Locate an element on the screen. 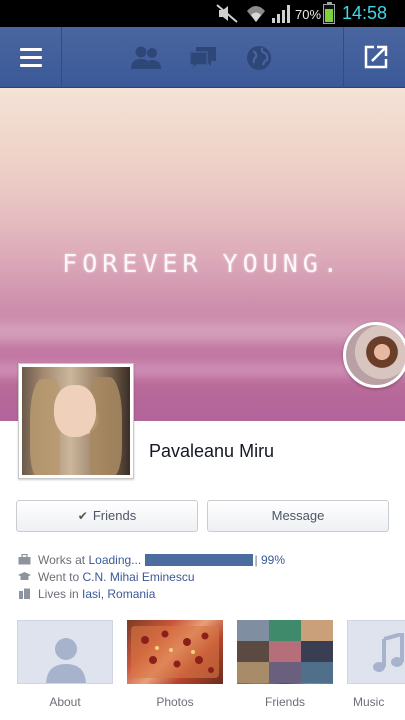 This screenshot has height=720, width=405. education-info: Went to C.N. Mihai Eminescu is located at coordinates (106, 577).